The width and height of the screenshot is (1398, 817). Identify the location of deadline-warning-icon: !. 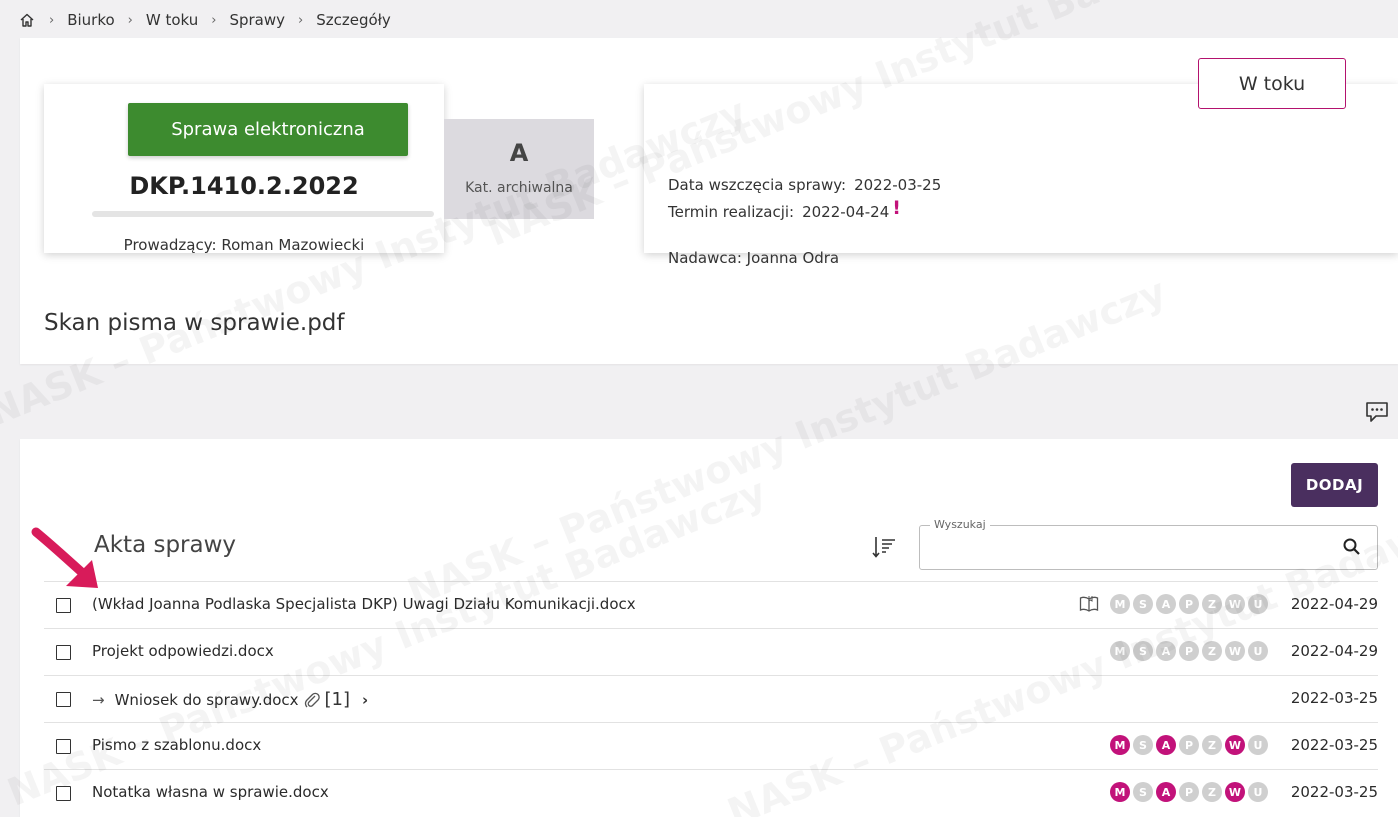
(896, 208).